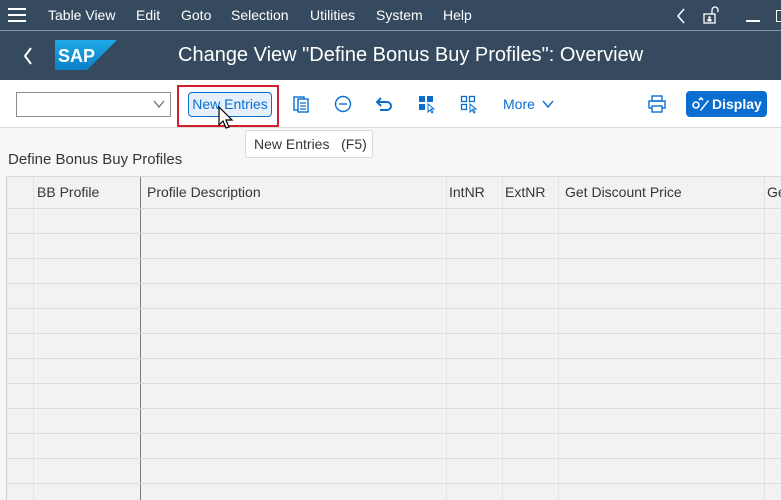 This screenshot has height=500, width=781. I want to click on hamburger-menu-icon, so click(17, 15).